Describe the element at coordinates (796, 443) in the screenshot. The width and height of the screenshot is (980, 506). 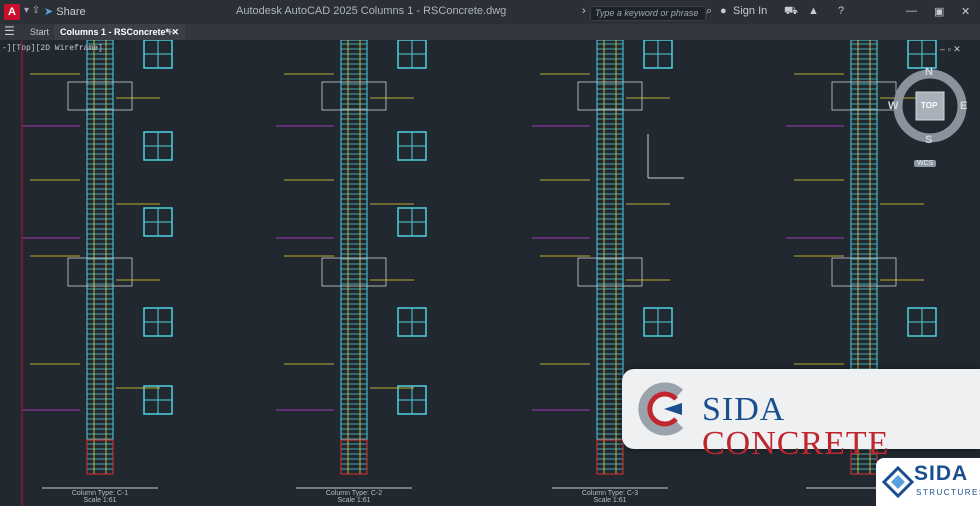
I see `brand-word-concrete: CONCRETE` at that location.